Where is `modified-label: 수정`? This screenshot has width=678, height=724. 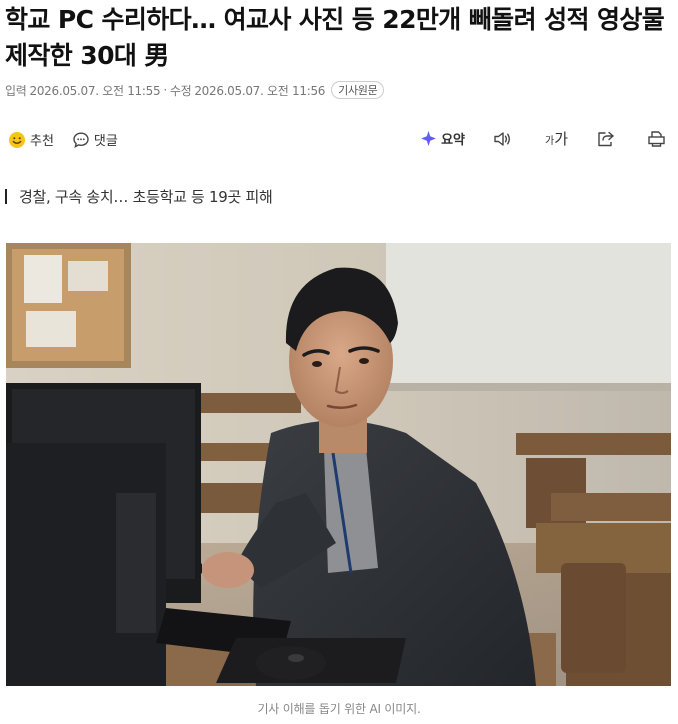 modified-label: 수정 is located at coordinates (180, 90).